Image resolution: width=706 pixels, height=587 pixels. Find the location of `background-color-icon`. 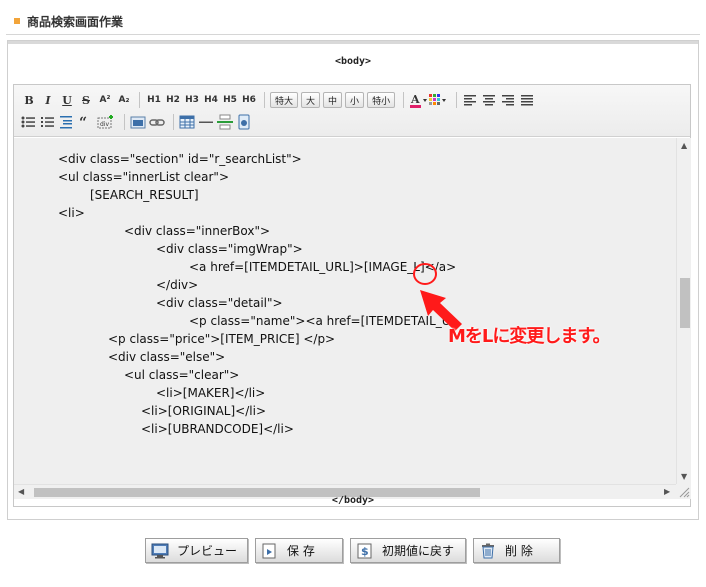

background-color-icon is located at coordinates (438, 100).